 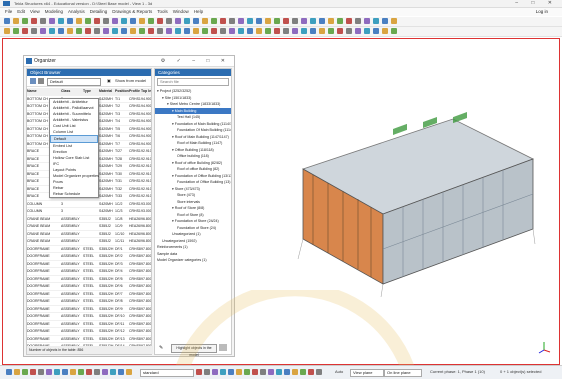 What do you see at coordinates (542, 12) in the screenshot?
I see `login-link: Log in` at bounding box center [542, 12].